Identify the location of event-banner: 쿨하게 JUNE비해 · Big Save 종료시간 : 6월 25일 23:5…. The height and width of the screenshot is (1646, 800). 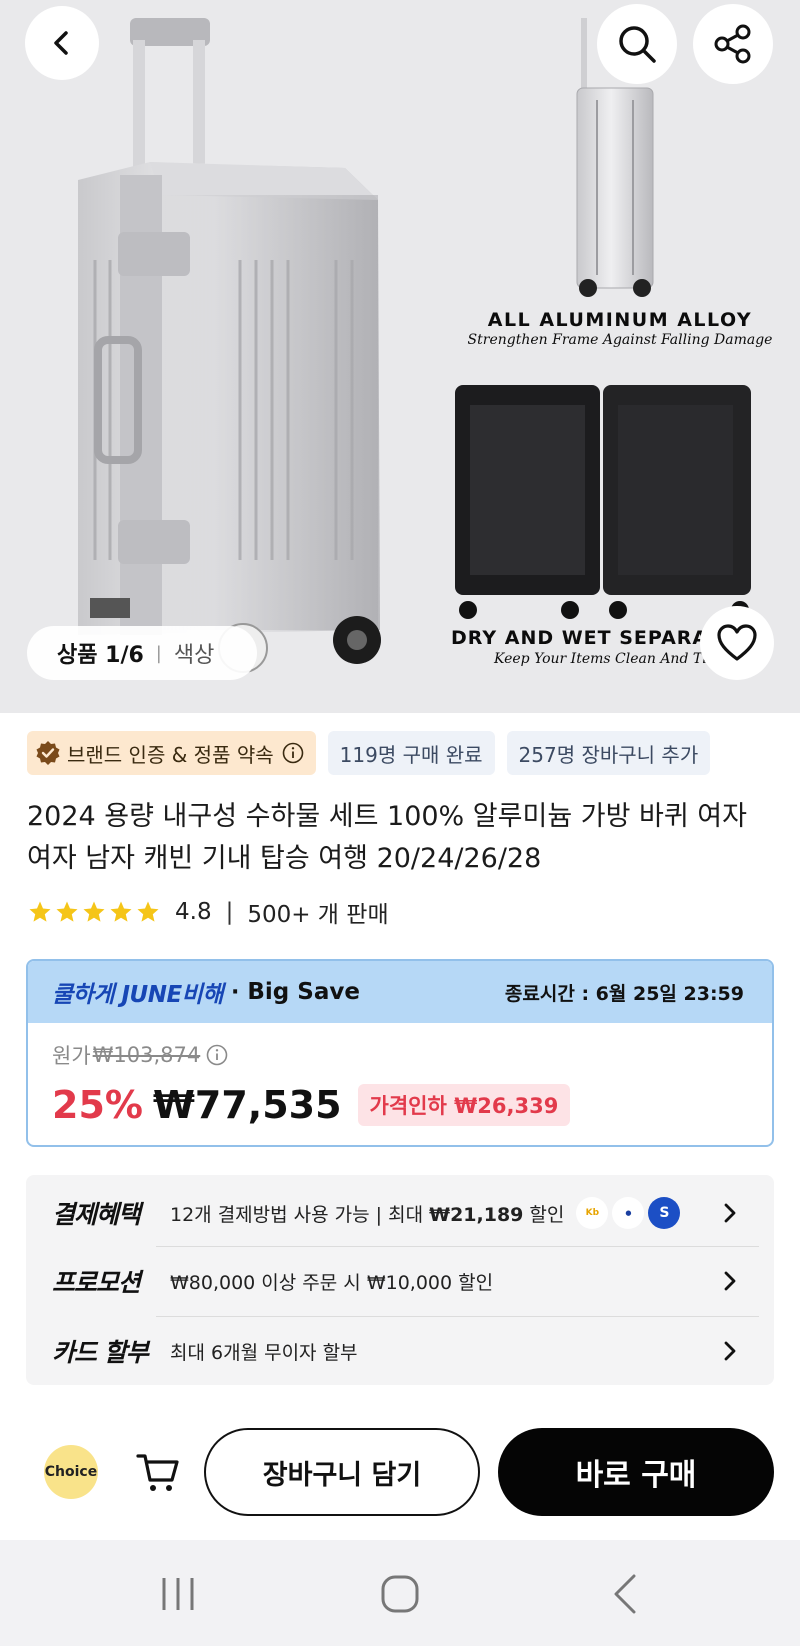
(400, 992).